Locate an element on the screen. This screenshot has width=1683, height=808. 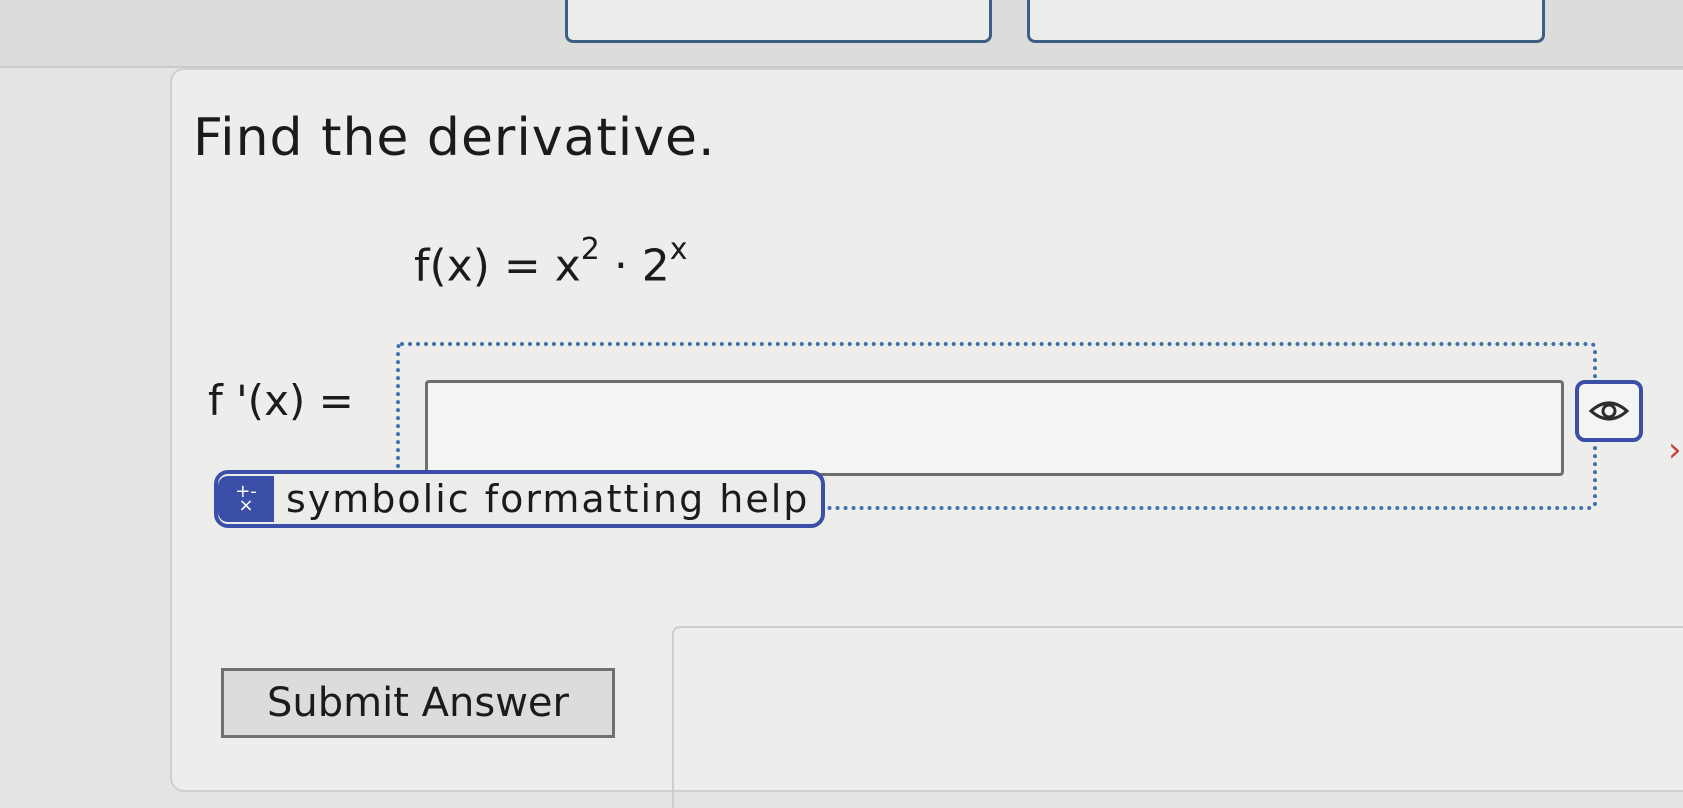
help-badge-bottom: × is located at coordinates (246, 505).